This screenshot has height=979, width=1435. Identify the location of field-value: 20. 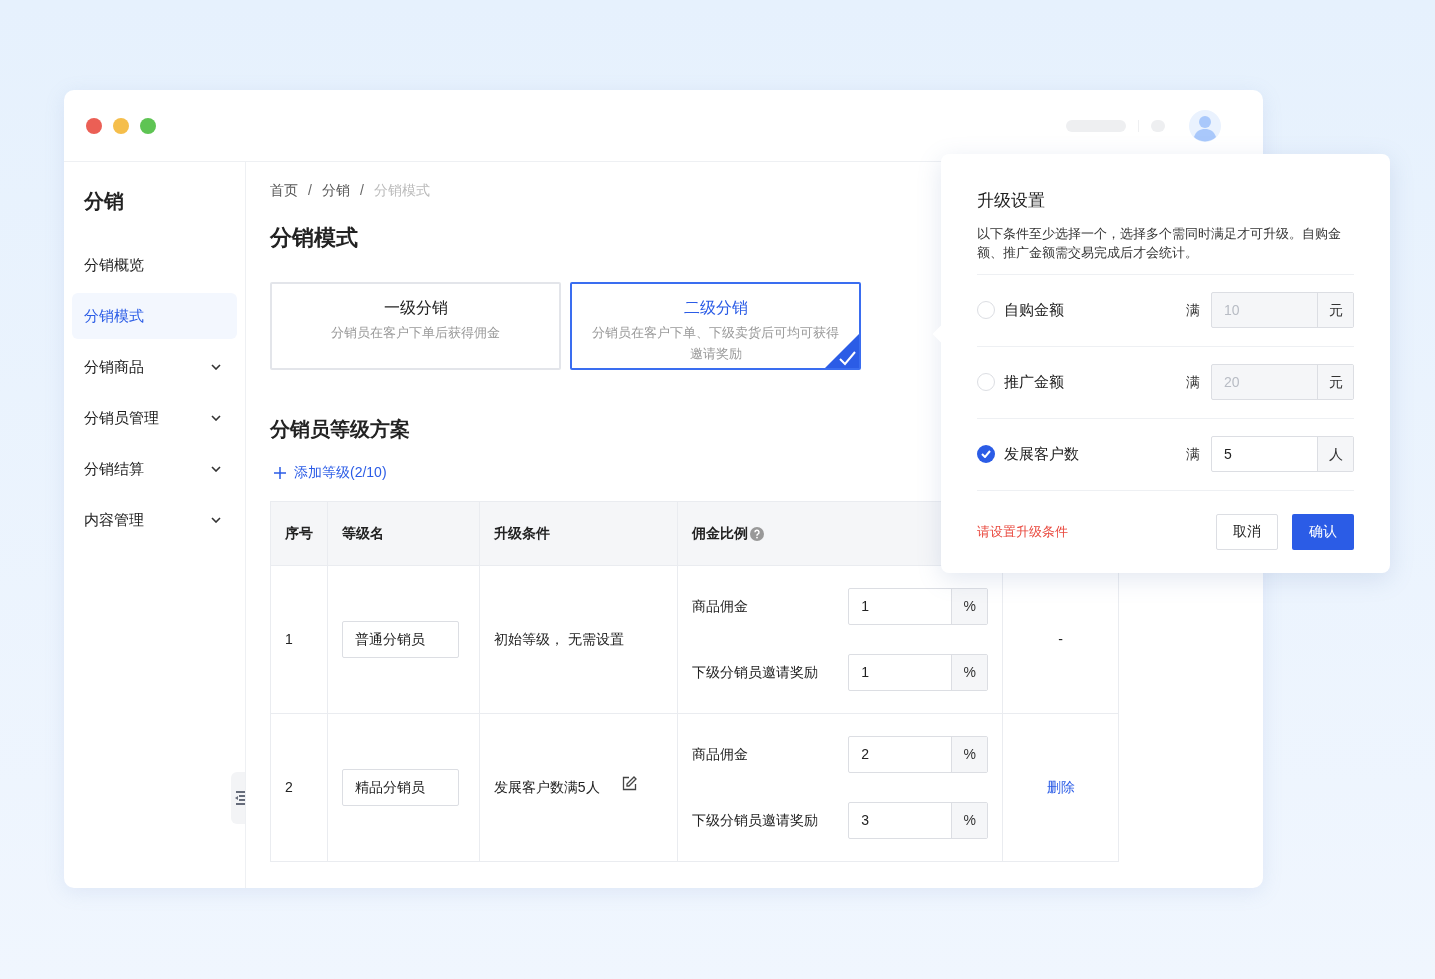
(1232, 382).